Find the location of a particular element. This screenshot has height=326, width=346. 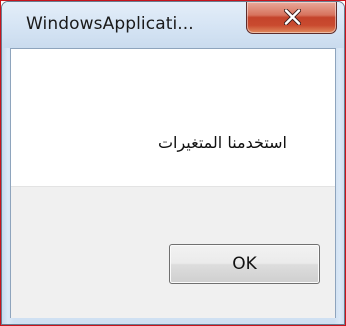

close-icon is located at coordinates (292, 17).